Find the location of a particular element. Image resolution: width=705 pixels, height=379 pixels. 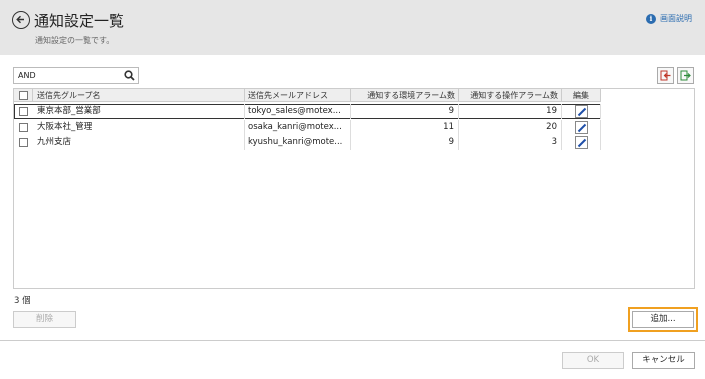

search-input is located at coordinates (68, 75).